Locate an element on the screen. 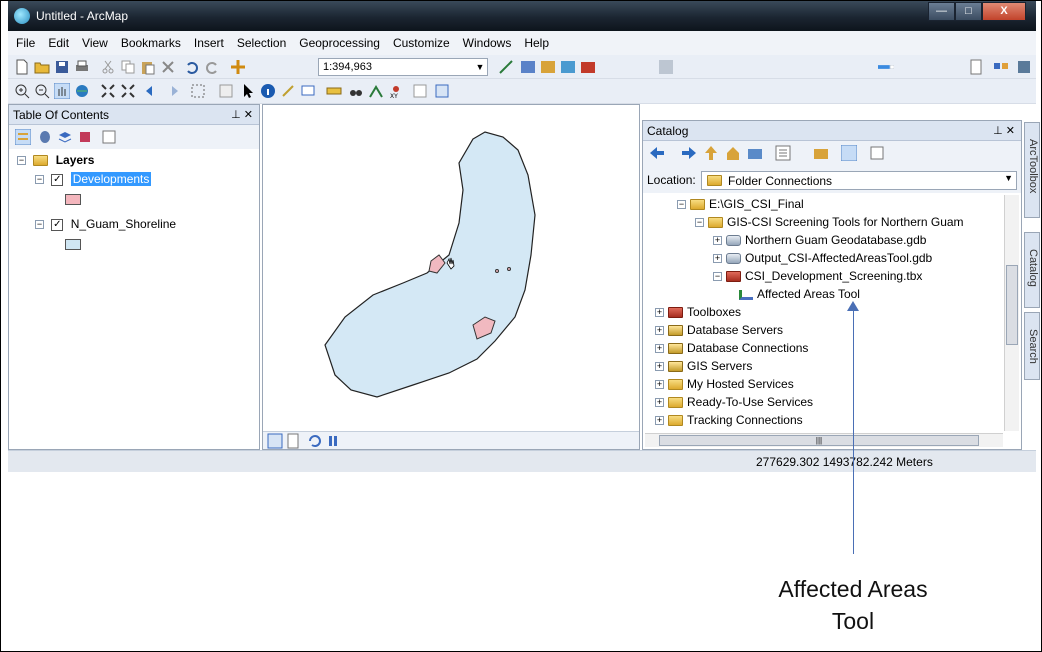  select-elements-arrow-icon is located at coordinates (248, 91).